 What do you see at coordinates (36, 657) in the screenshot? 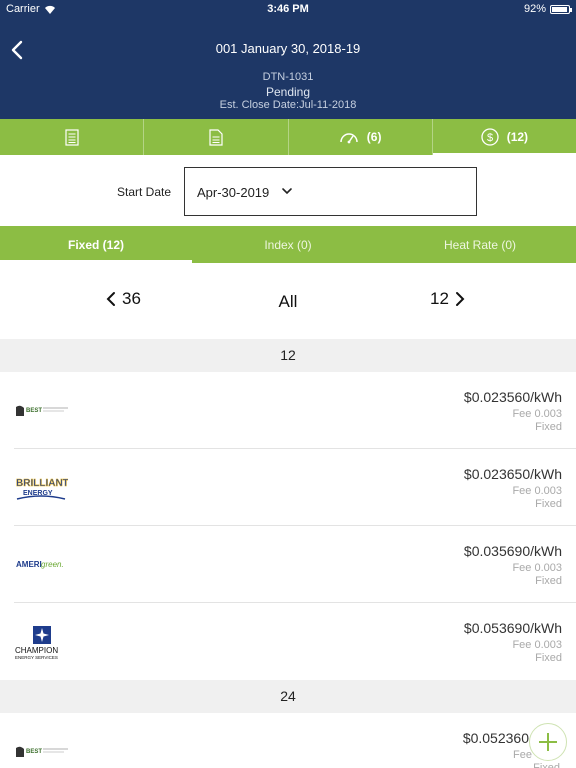
I see `logo-energy-services-text: ENERGY SERVICES` at bounding box center [36, 657].